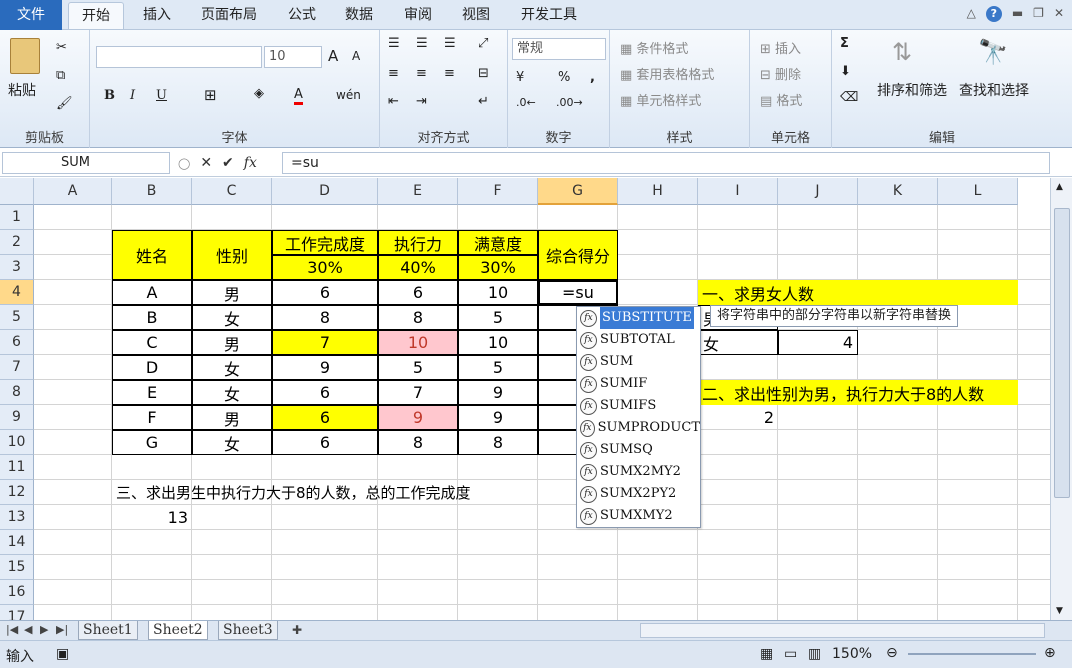  Describe the element at coordinates (422, 43) in the screenshot. I see `align-middle-icon: ☰` at that location.